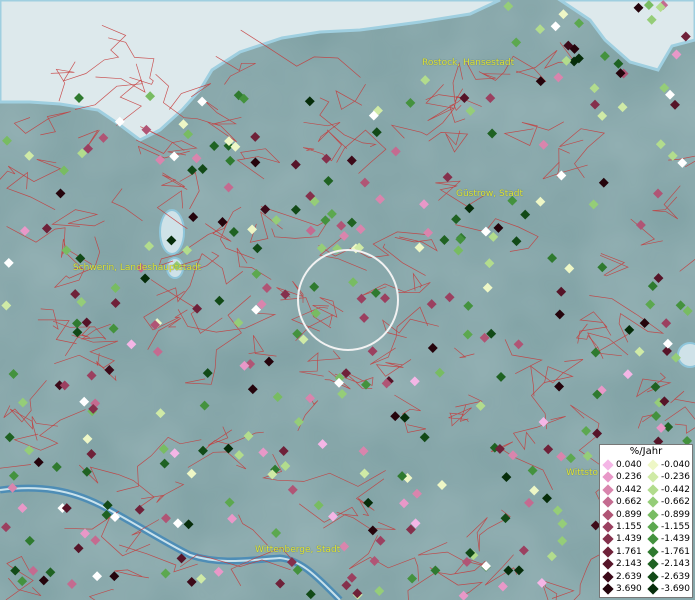 The width and height of the screenshot is (695, 600). I want to click on lake-schwerin, so click(172, 232).